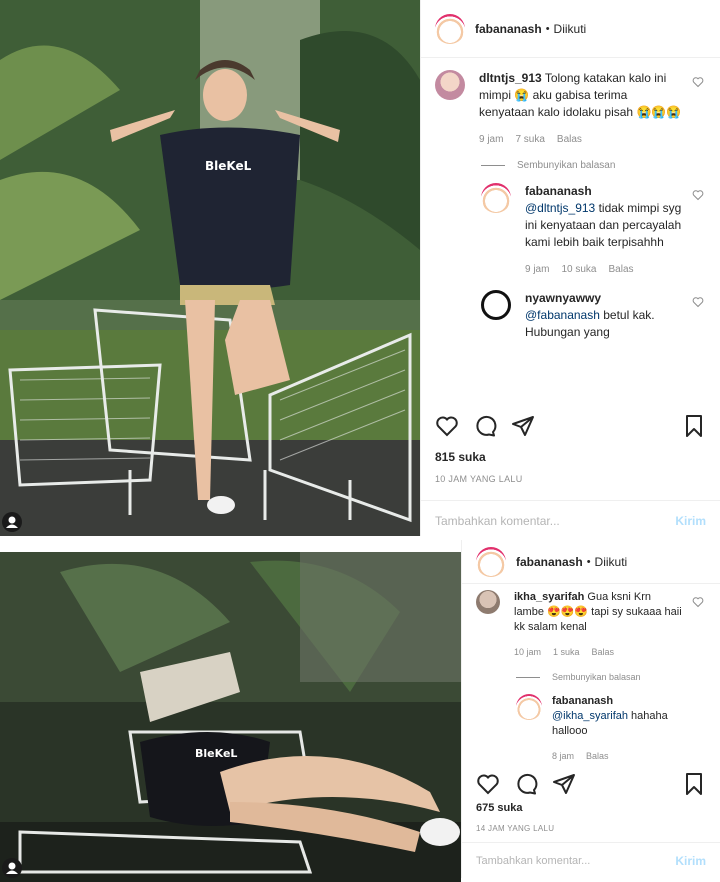 The image size is (720, 882). I want to click on comment-meta: 9 jam 7 suka Balas, so click(580, 139).